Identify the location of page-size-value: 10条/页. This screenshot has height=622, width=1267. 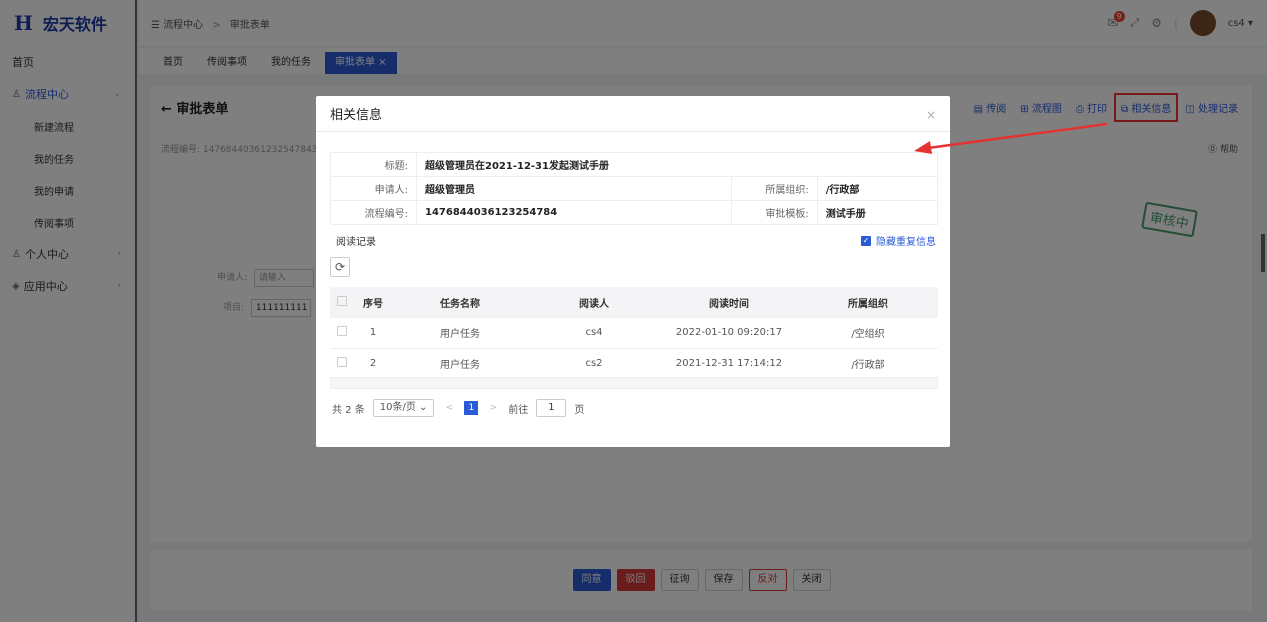
(397, 407).